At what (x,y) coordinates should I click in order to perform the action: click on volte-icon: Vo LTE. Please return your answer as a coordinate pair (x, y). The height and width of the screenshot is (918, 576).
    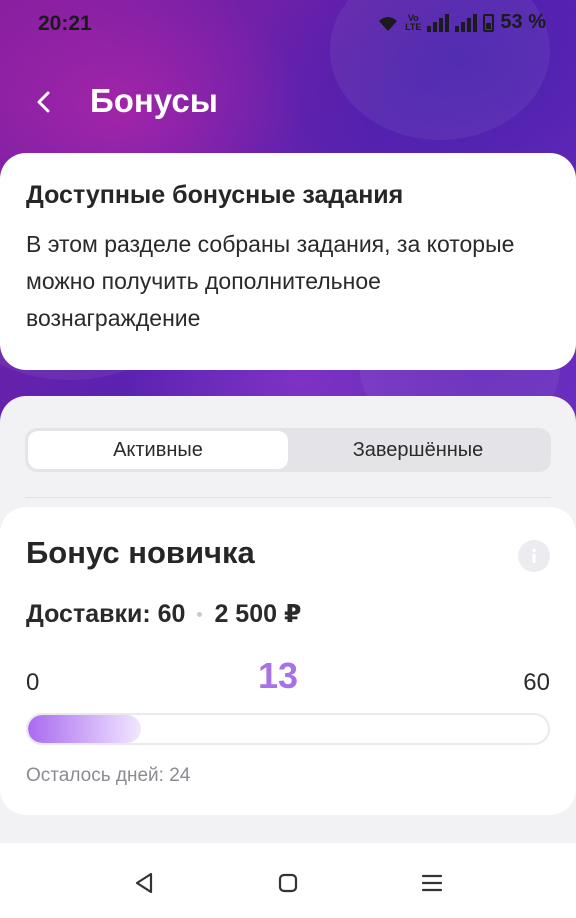
    Looking at the image, I should click on (413, 22).